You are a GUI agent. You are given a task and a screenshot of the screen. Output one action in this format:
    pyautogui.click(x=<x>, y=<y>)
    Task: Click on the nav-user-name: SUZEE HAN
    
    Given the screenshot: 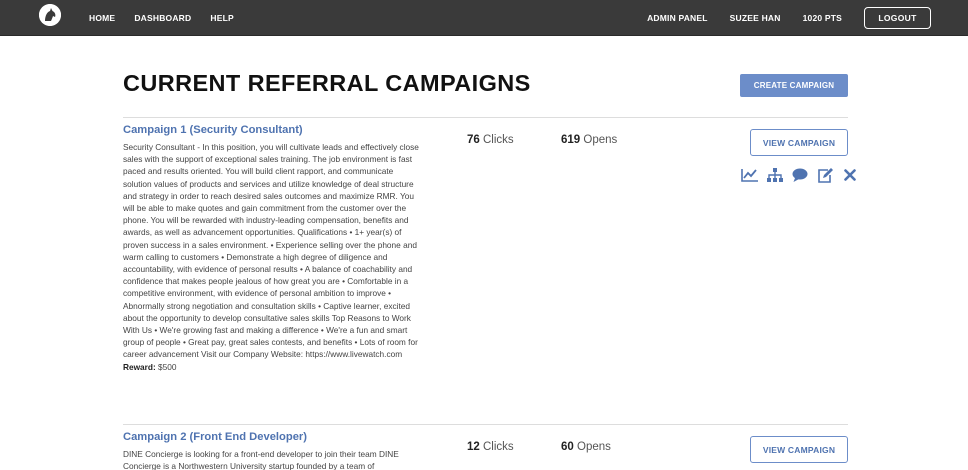 What is the action you would take?
    pyautogui.click(x=755, y=18)
    